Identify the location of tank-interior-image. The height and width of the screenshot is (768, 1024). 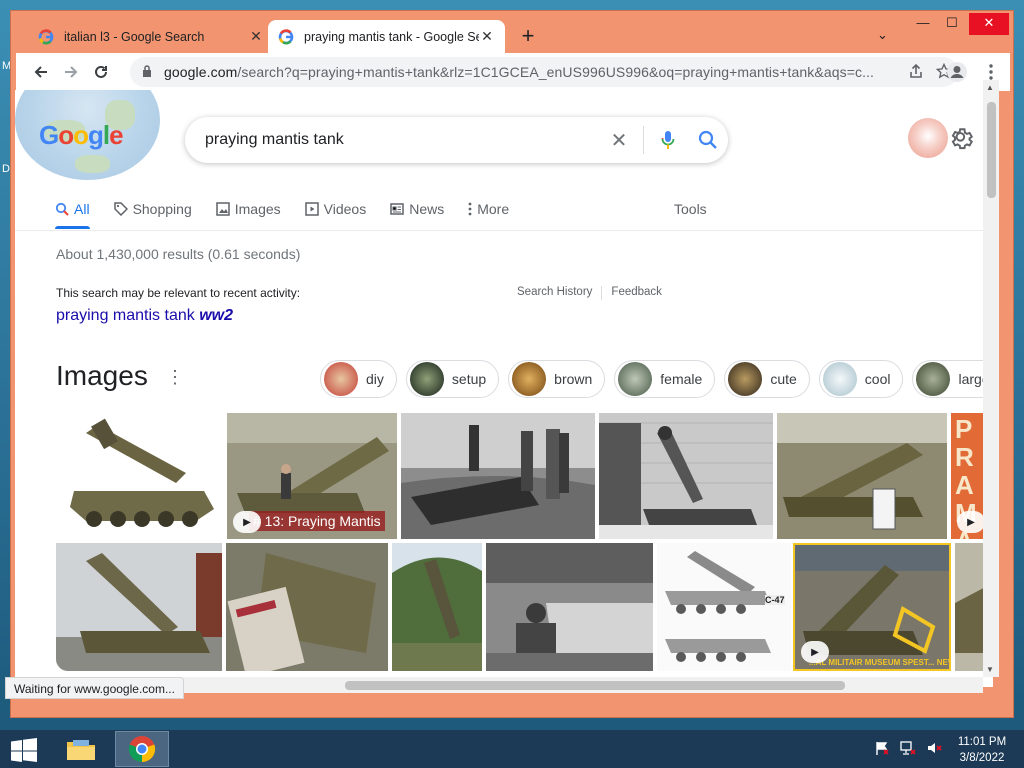
(307, 607).